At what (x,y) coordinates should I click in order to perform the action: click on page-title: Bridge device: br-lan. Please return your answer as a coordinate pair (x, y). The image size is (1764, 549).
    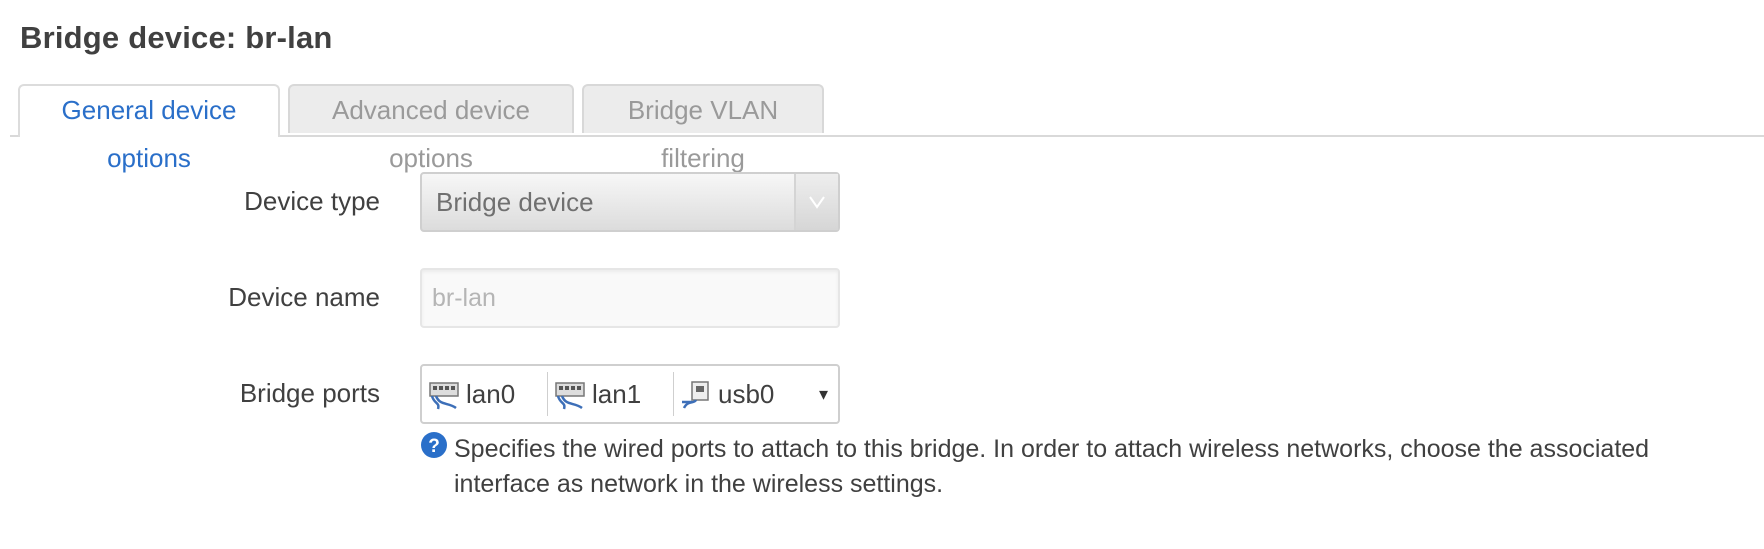
    Looking at the image, I should click on (176, 37).